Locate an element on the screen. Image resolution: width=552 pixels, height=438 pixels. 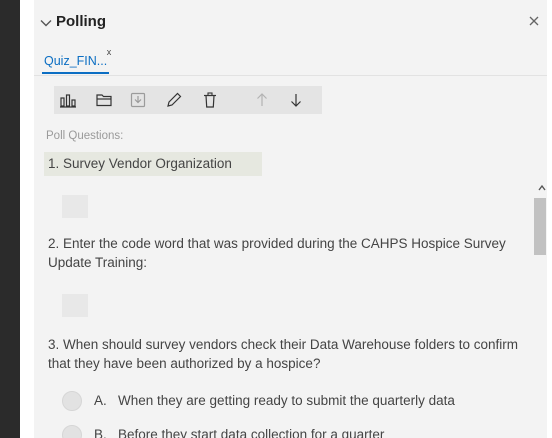
option-a-radio is located at coordinates (72, 401).